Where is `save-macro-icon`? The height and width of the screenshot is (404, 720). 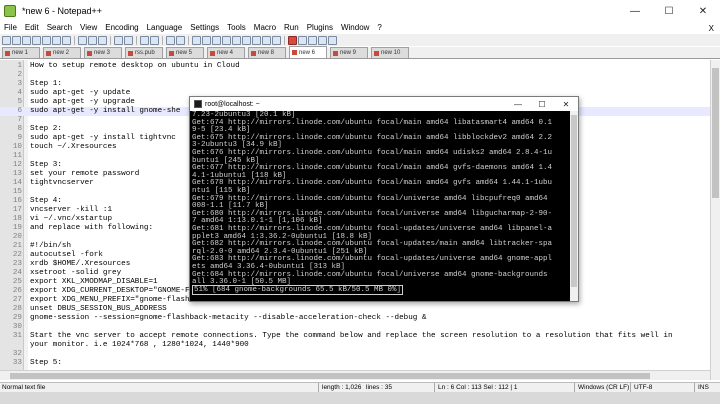 save-macro-icon is located at coordinates (332, 40).